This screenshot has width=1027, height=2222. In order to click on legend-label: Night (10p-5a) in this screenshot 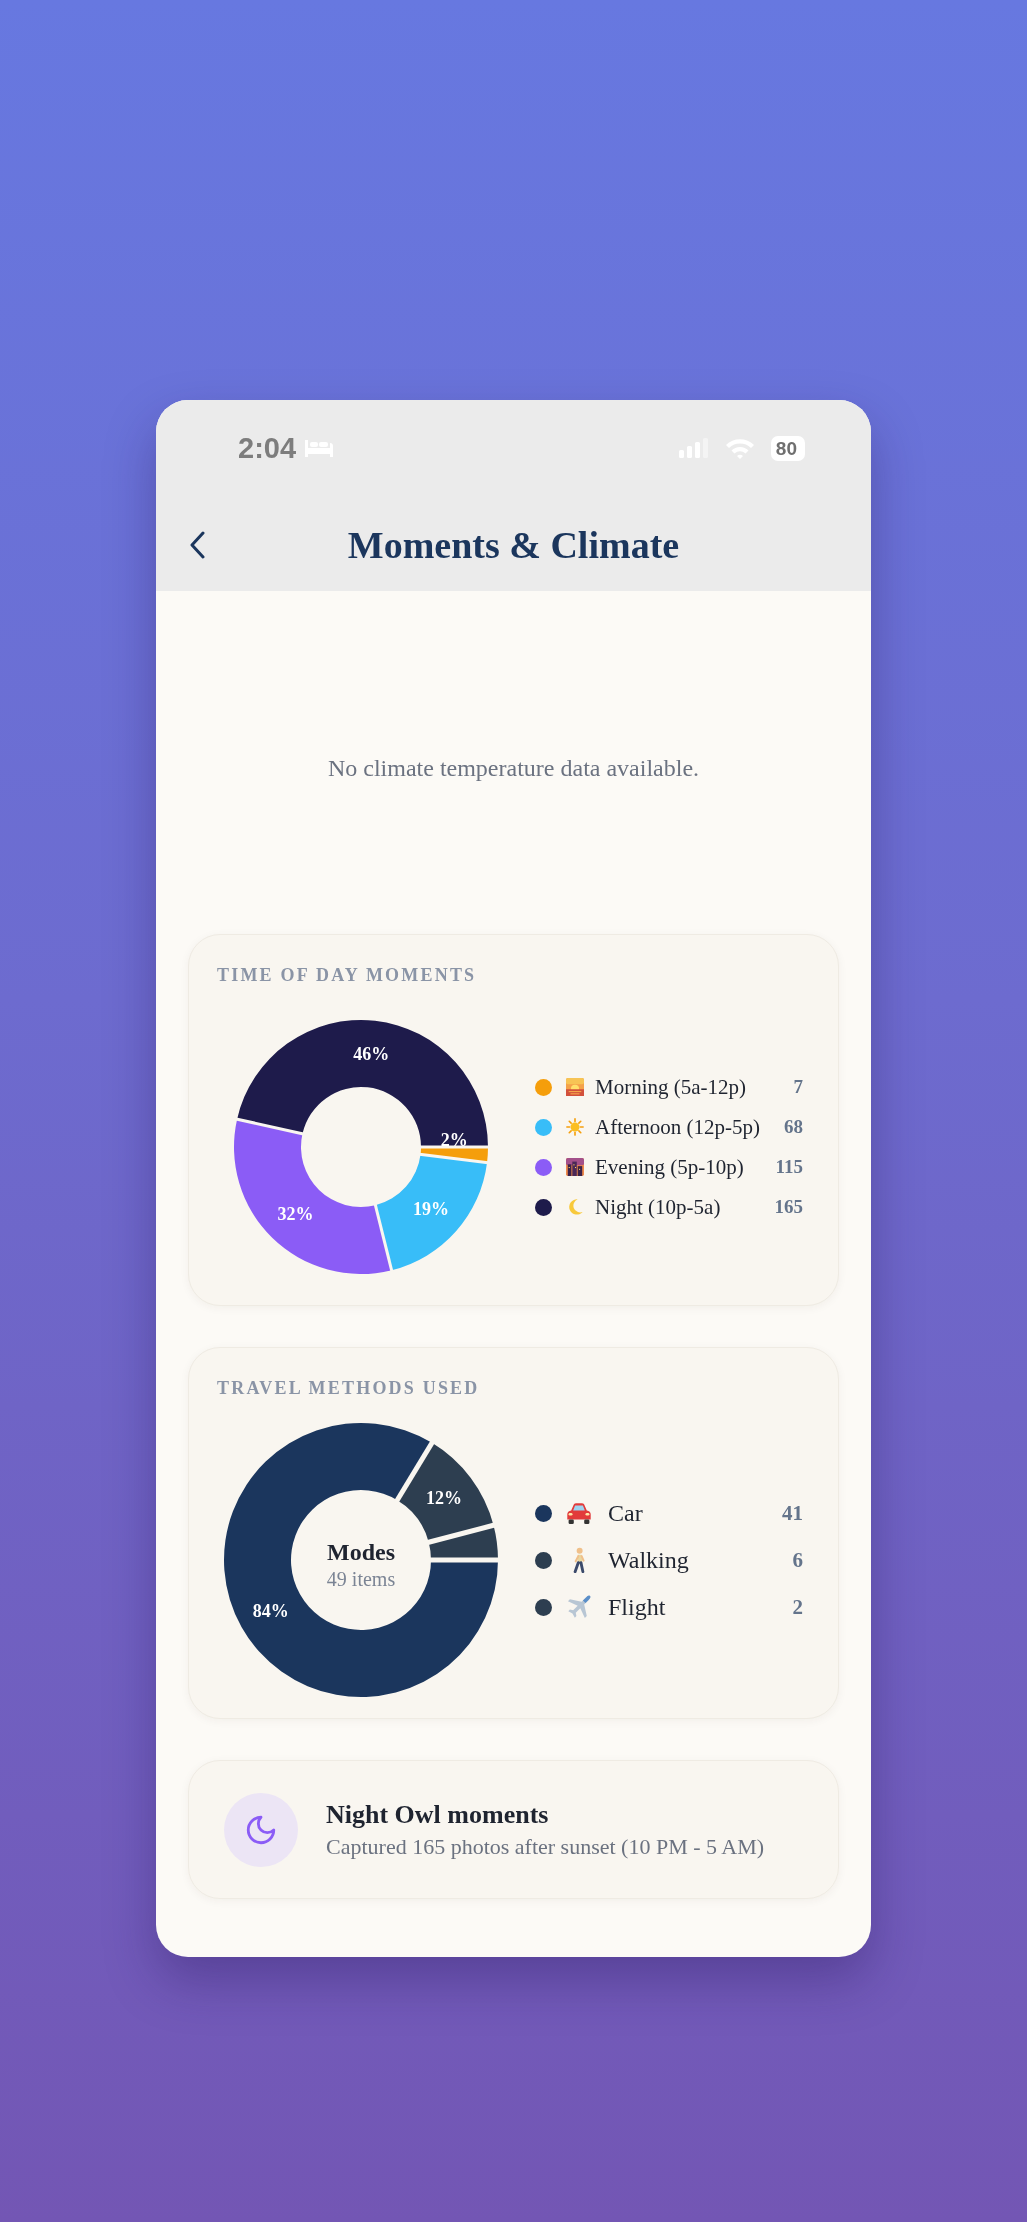, I will do `click(658, 1207)`.